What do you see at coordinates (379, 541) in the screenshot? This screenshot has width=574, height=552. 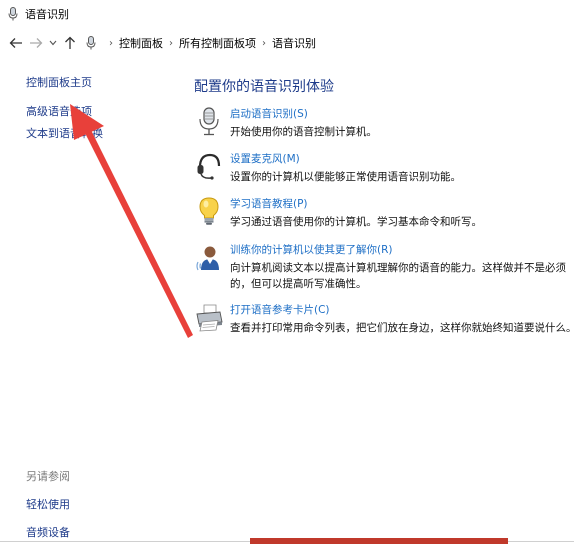 I see `taskbar-strip` at bounding box center [379, 541].